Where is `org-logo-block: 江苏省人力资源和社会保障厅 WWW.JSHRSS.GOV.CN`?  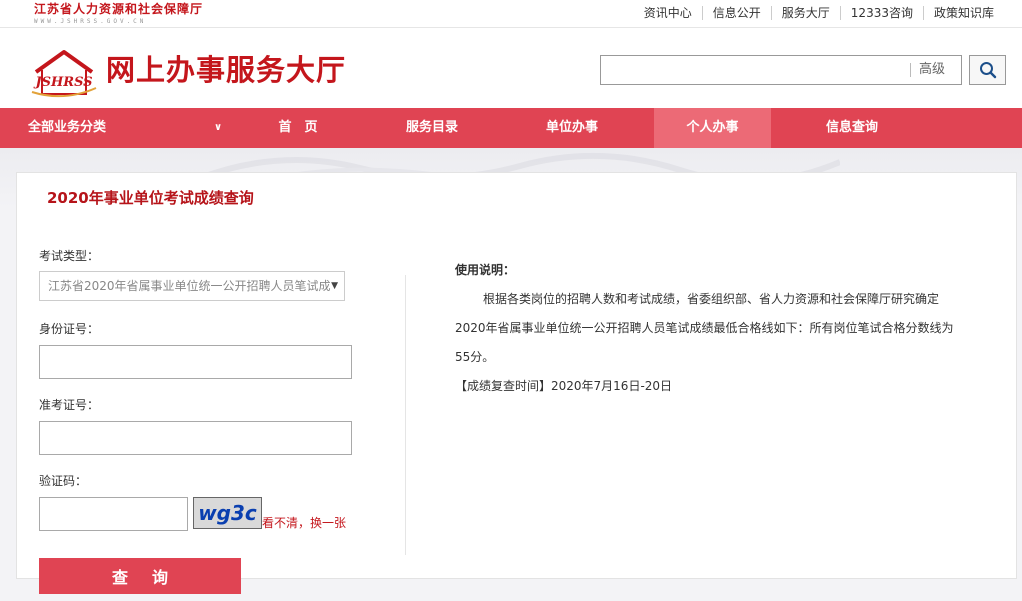 org-logo-block: 江苏省人力资源和社会保障厅 WWW.JSHRSS.GOV.CN is located at coordinates (118, 14).